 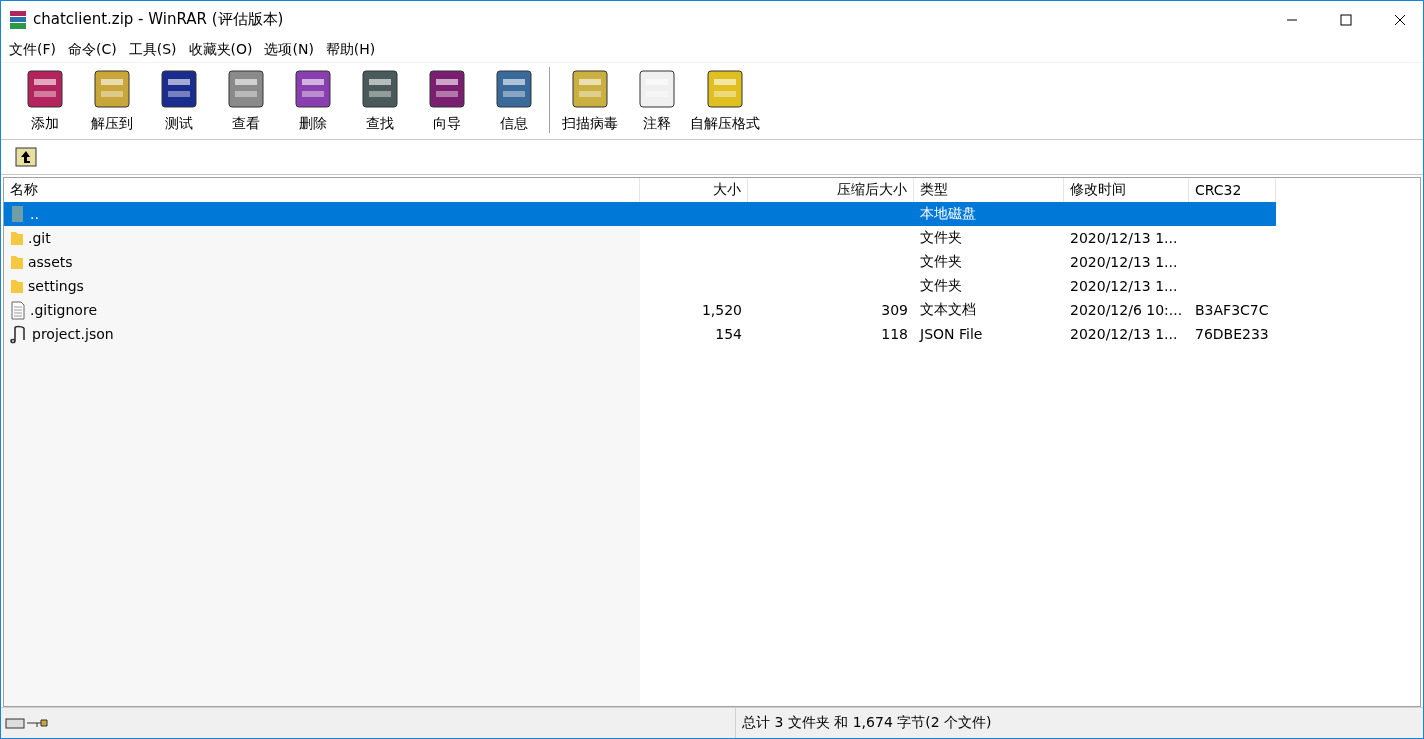 What do you see at coordinates (350, 50) in the screenshot?
I see `menu-item: 帮助(H)` at bounding box center [350, 50].